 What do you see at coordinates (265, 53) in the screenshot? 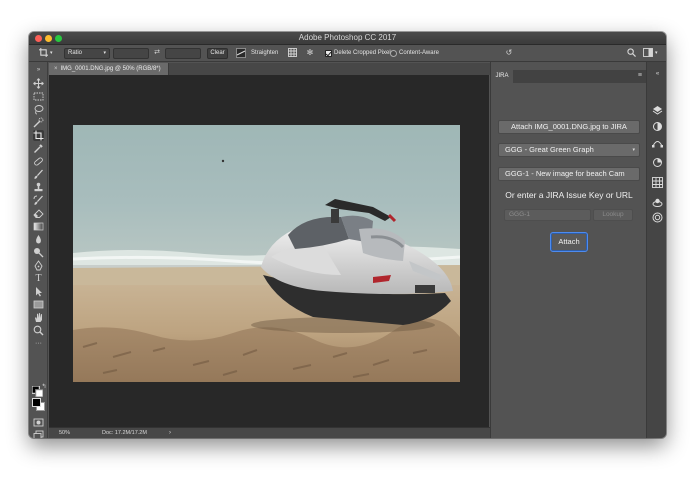
I see `straighten-label: Straighten` at bounding box center [265, 53].